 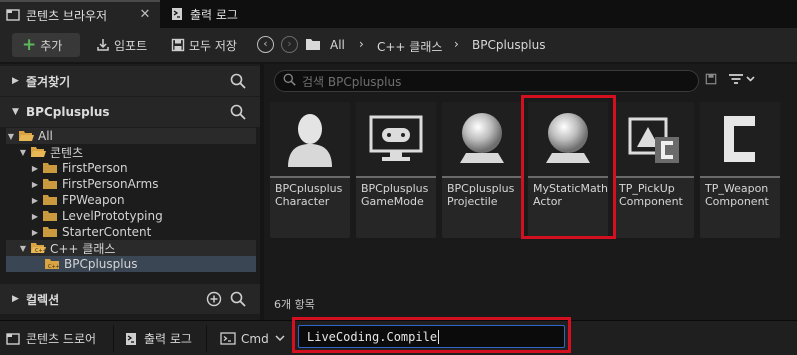 I want to click on save-all-label: 모두 저장, so click(x=213, y=45).